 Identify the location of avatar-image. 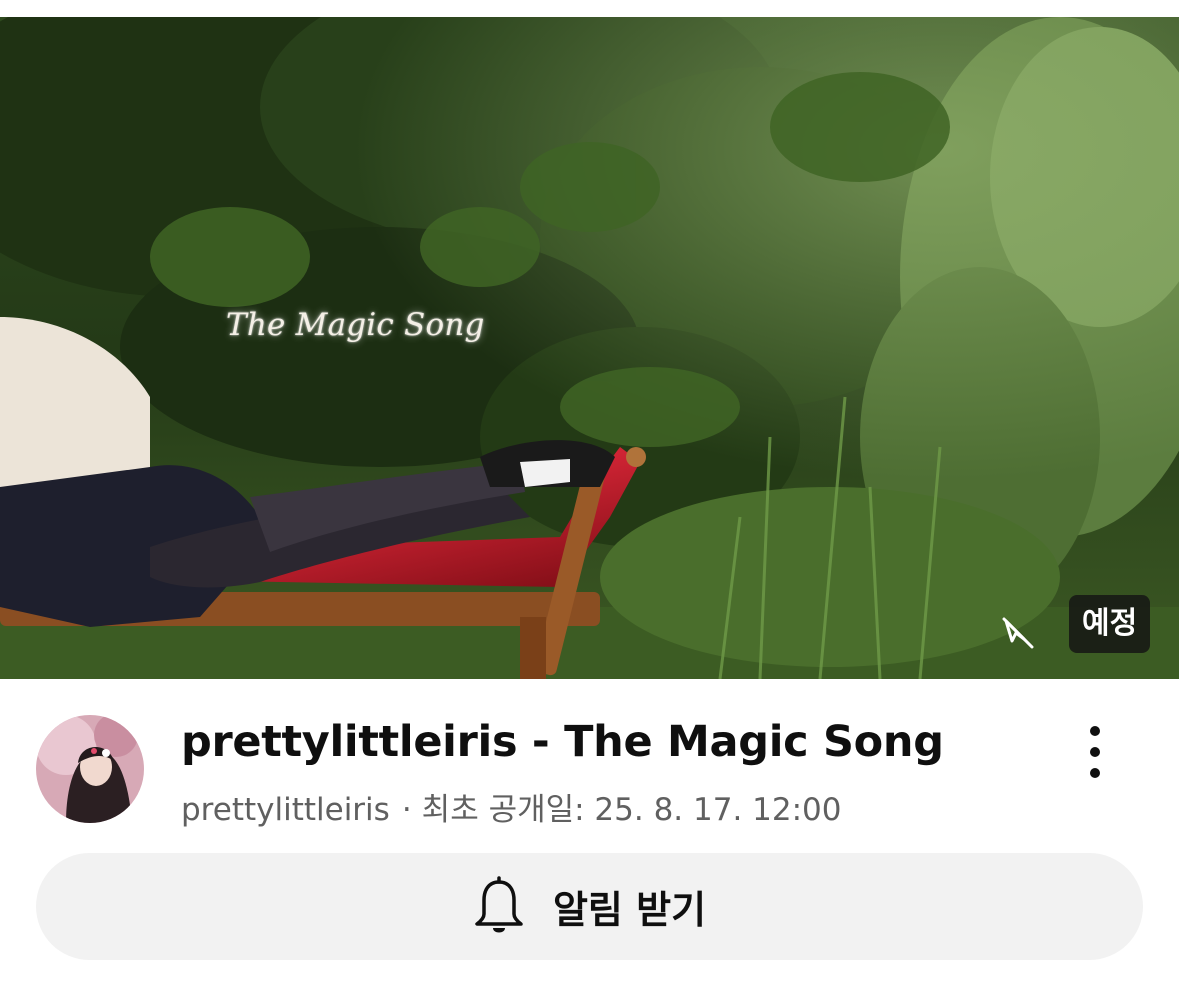
(90, 769).